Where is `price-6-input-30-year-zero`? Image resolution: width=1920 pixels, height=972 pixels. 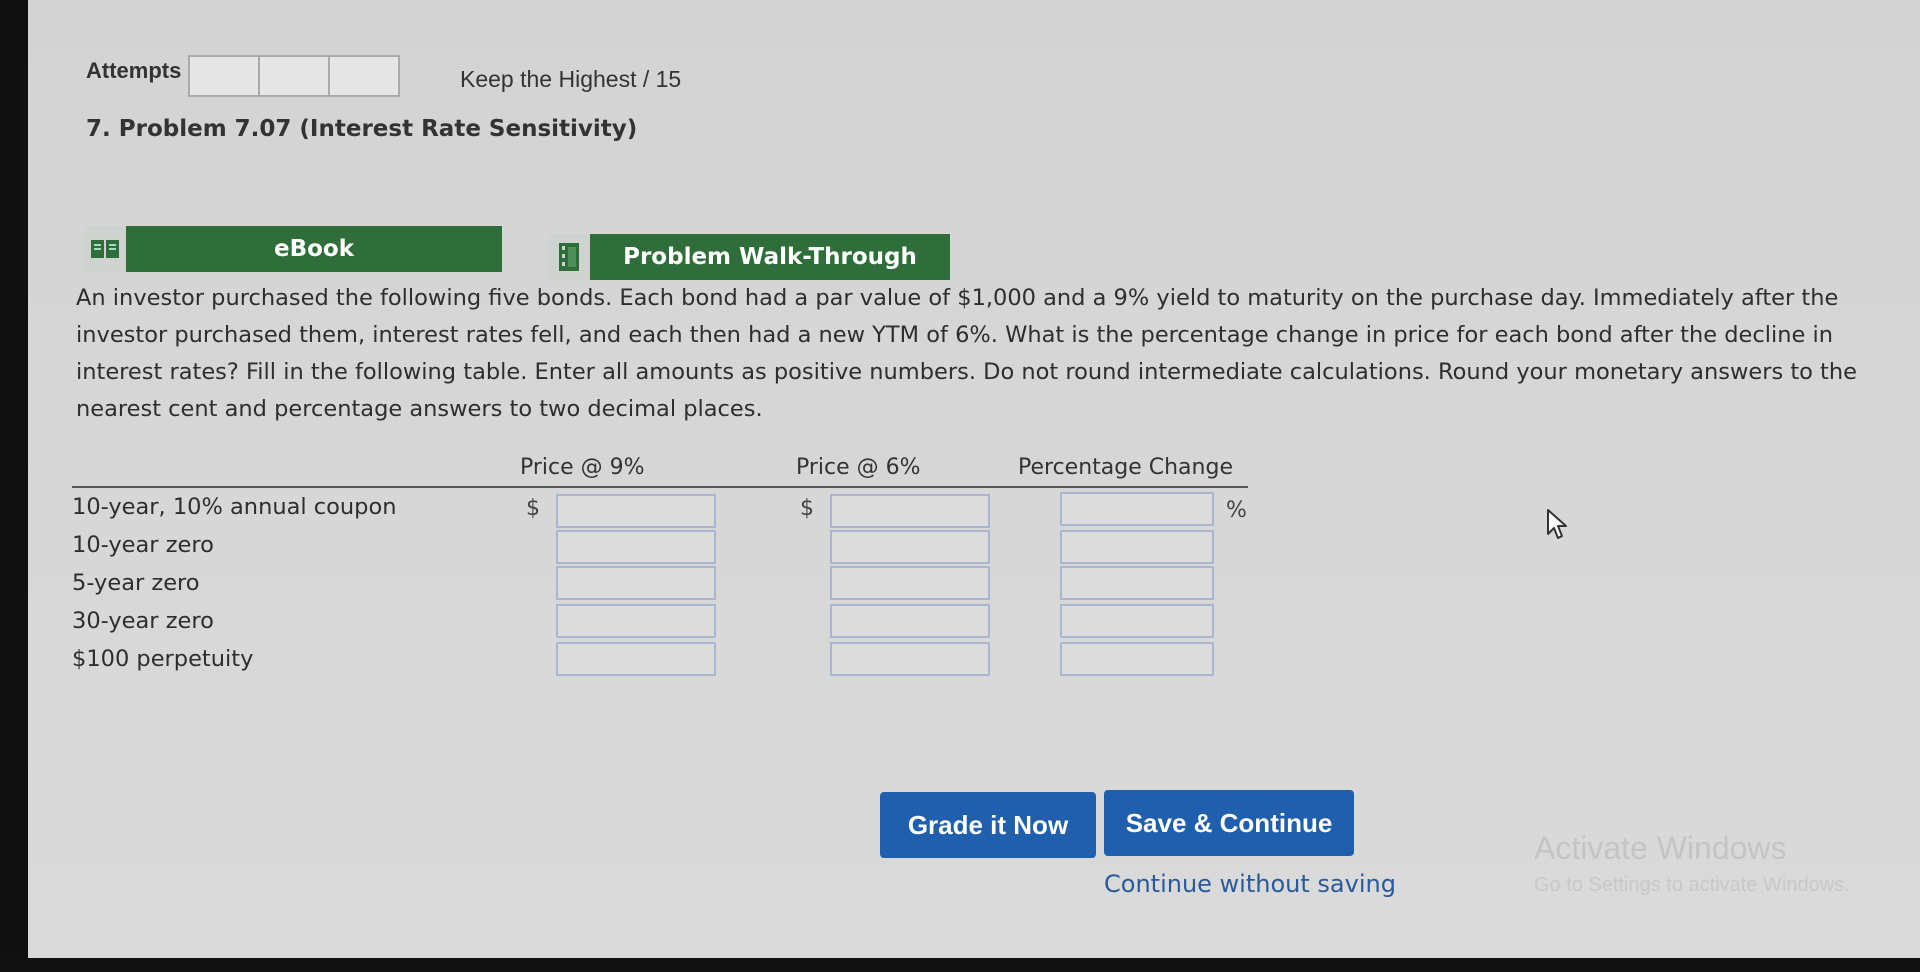 price-6-input-30-year-zero is located at coordinates (910, 621).